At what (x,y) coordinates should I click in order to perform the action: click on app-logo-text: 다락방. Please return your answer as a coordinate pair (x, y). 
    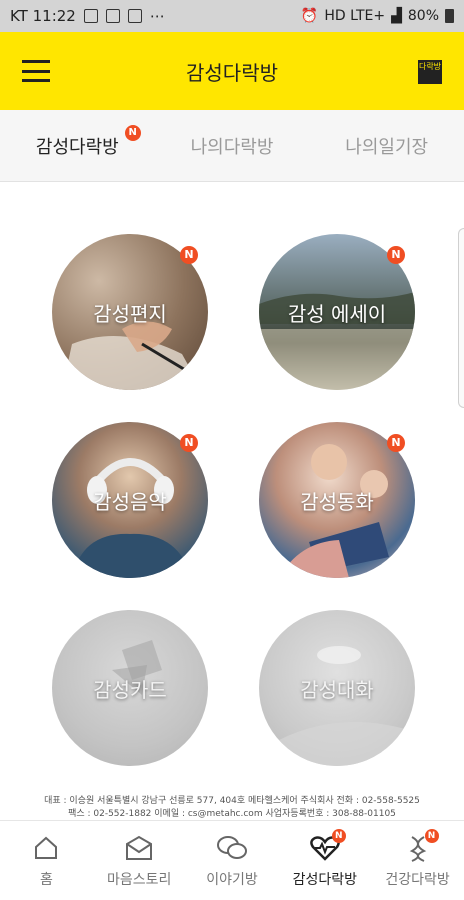
    Looking at the image, I should click on (430, 66).